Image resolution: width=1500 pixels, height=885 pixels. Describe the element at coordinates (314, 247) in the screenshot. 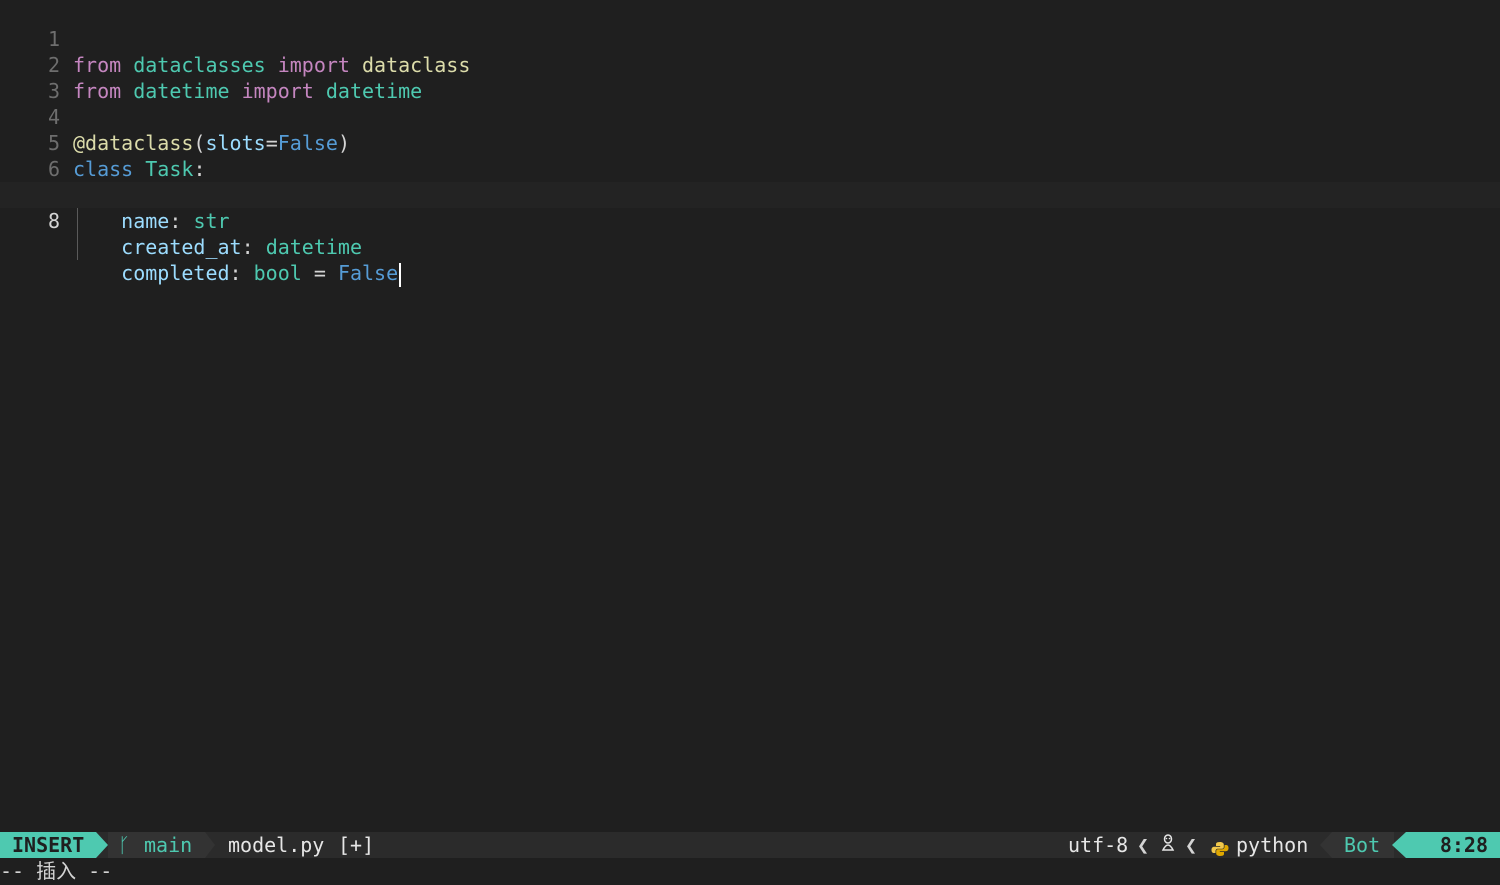

I see `code-token: datetime` at that location.